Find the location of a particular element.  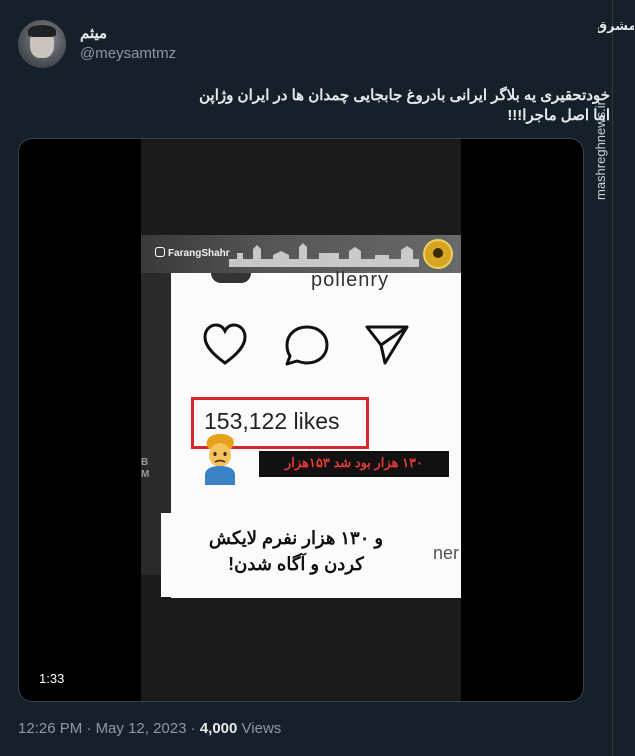

watermark-url: mashreghnews.ir is located at coordinates (600, 150).